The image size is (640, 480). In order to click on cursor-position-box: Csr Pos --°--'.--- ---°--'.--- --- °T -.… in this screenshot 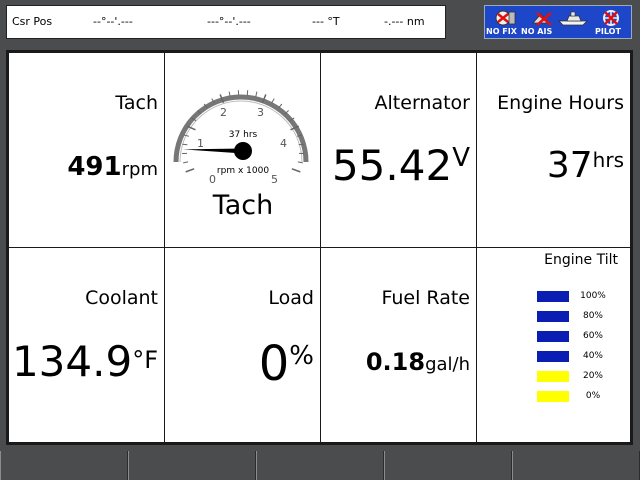, I will do `click(226, 22)`.